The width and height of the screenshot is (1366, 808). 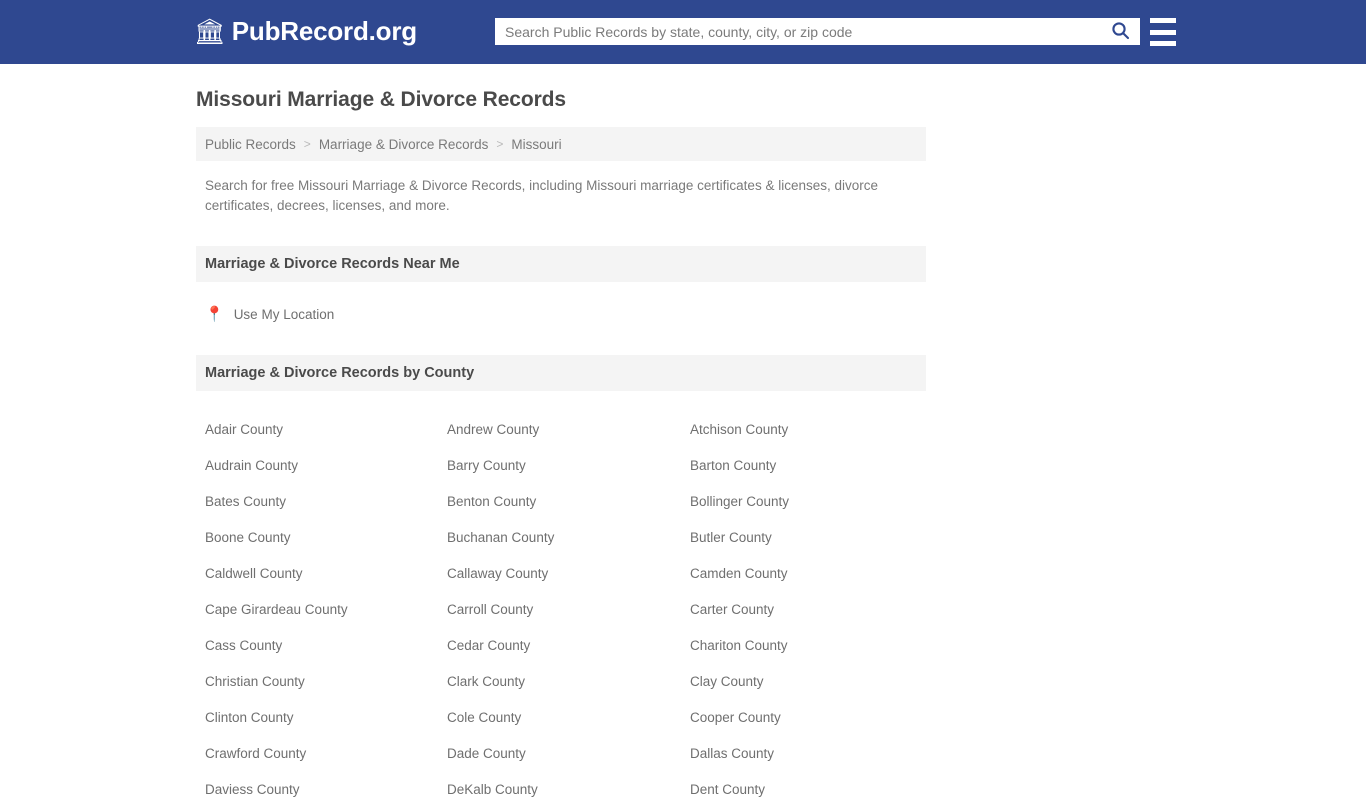 What do you see at coordinates (568, 502) in the screenshot?
I see `county-link: Benton County` at bounding box center [568, 502].